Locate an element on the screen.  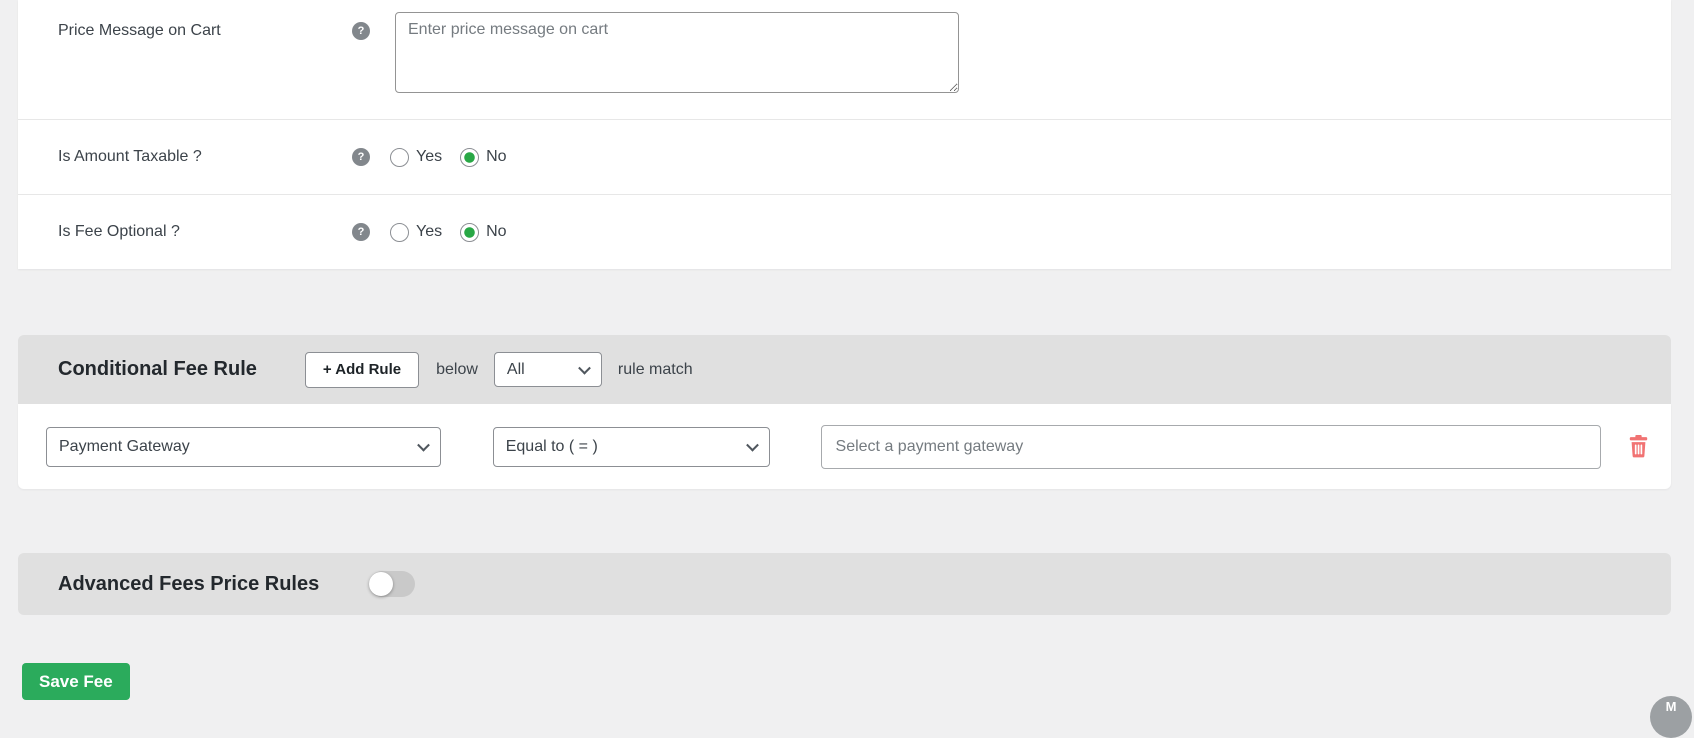
advanced-fees-toggle is located at coordinates (392, 584).